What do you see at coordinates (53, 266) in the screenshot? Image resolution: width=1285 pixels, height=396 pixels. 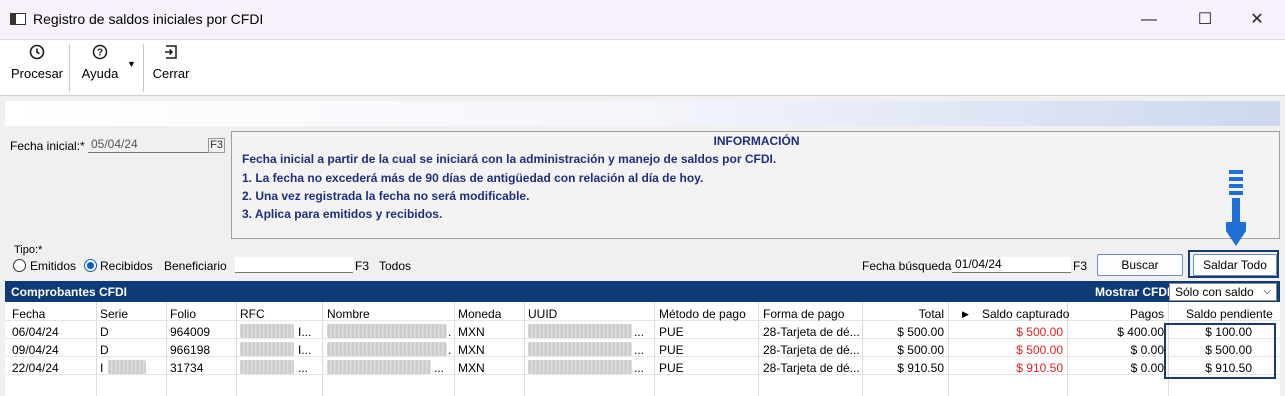 I see `emitidos-label: Emitidos` at bounding box center [53, 266].